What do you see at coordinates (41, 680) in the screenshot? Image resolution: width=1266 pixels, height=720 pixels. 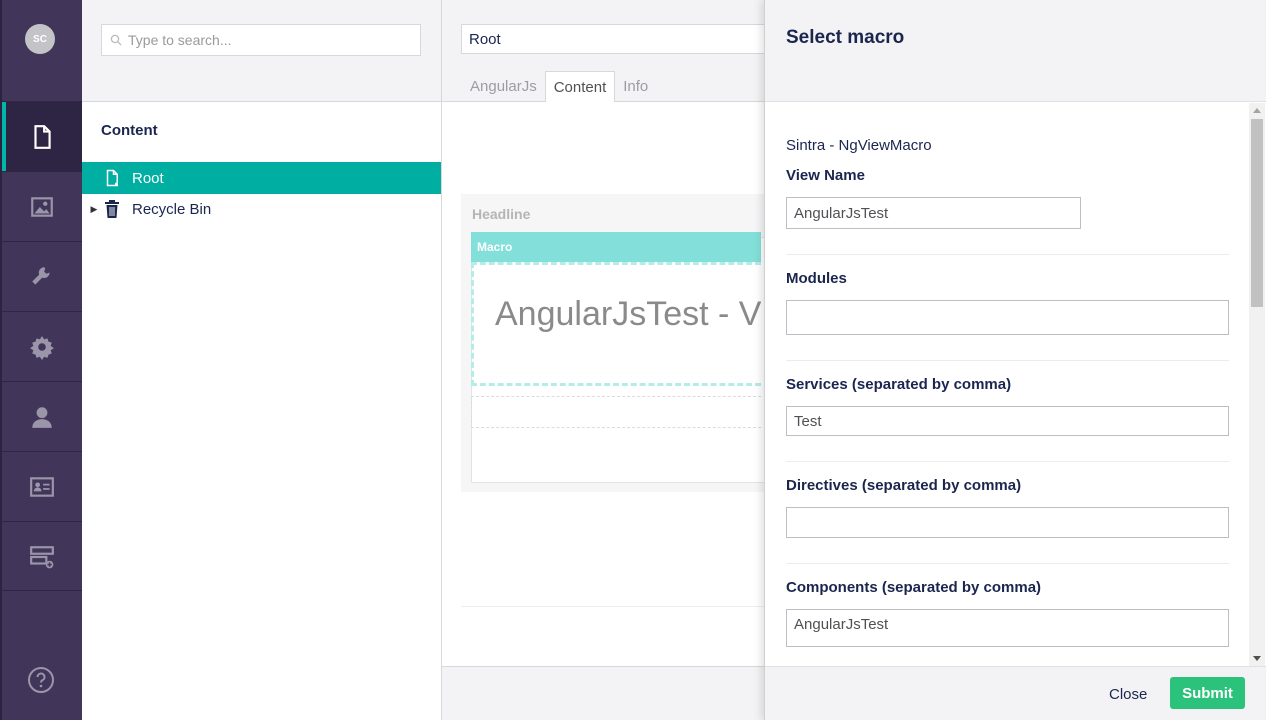 I see `help-icon` at bounding box center [41, 680].